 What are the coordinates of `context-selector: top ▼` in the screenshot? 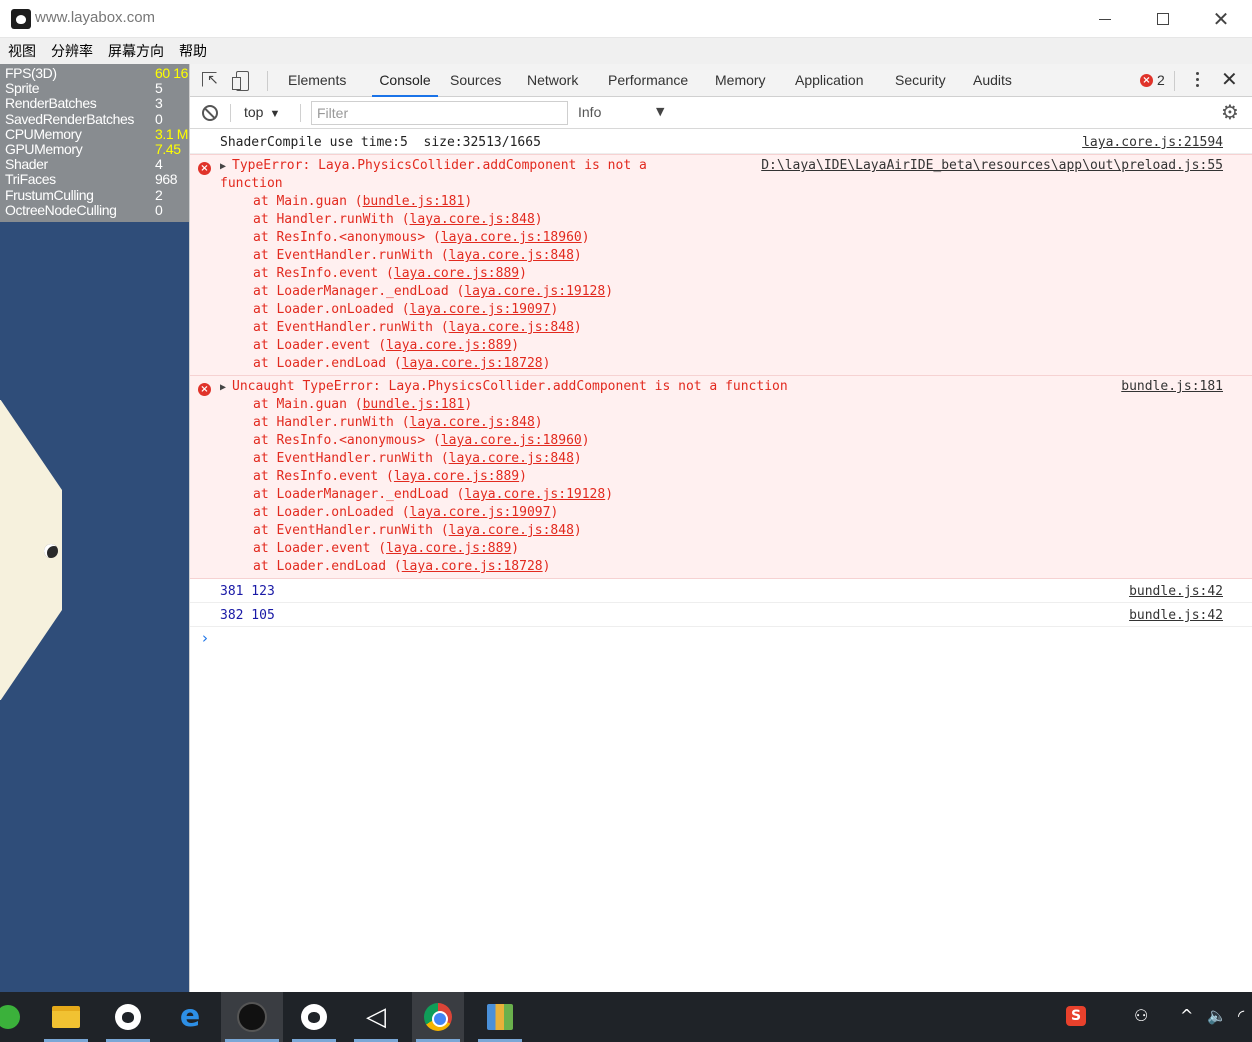 It's located at (262, 112).